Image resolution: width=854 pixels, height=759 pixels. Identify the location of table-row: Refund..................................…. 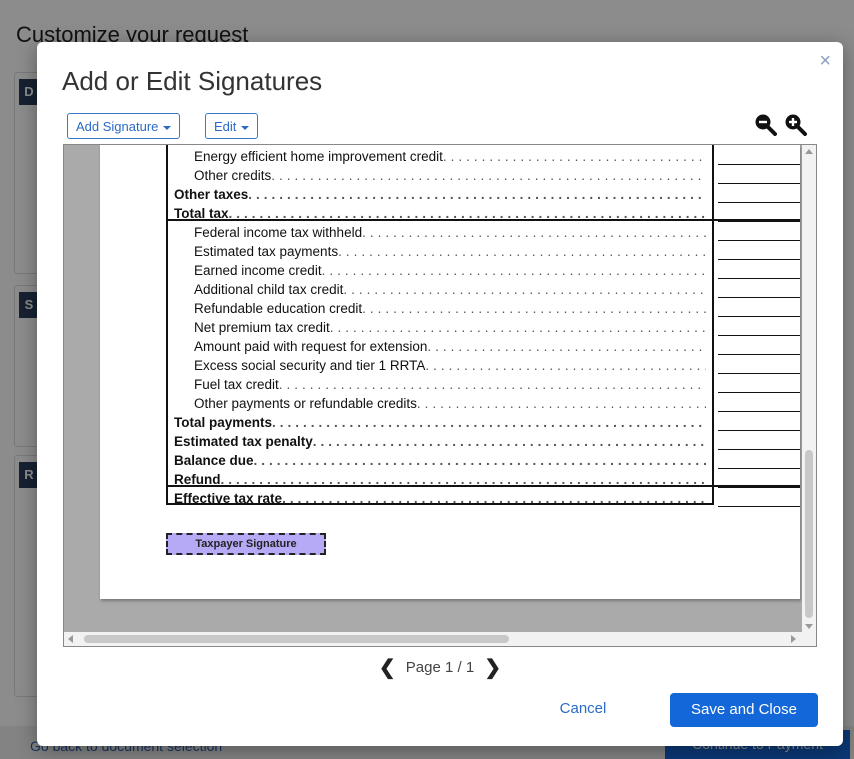
(440, 479).